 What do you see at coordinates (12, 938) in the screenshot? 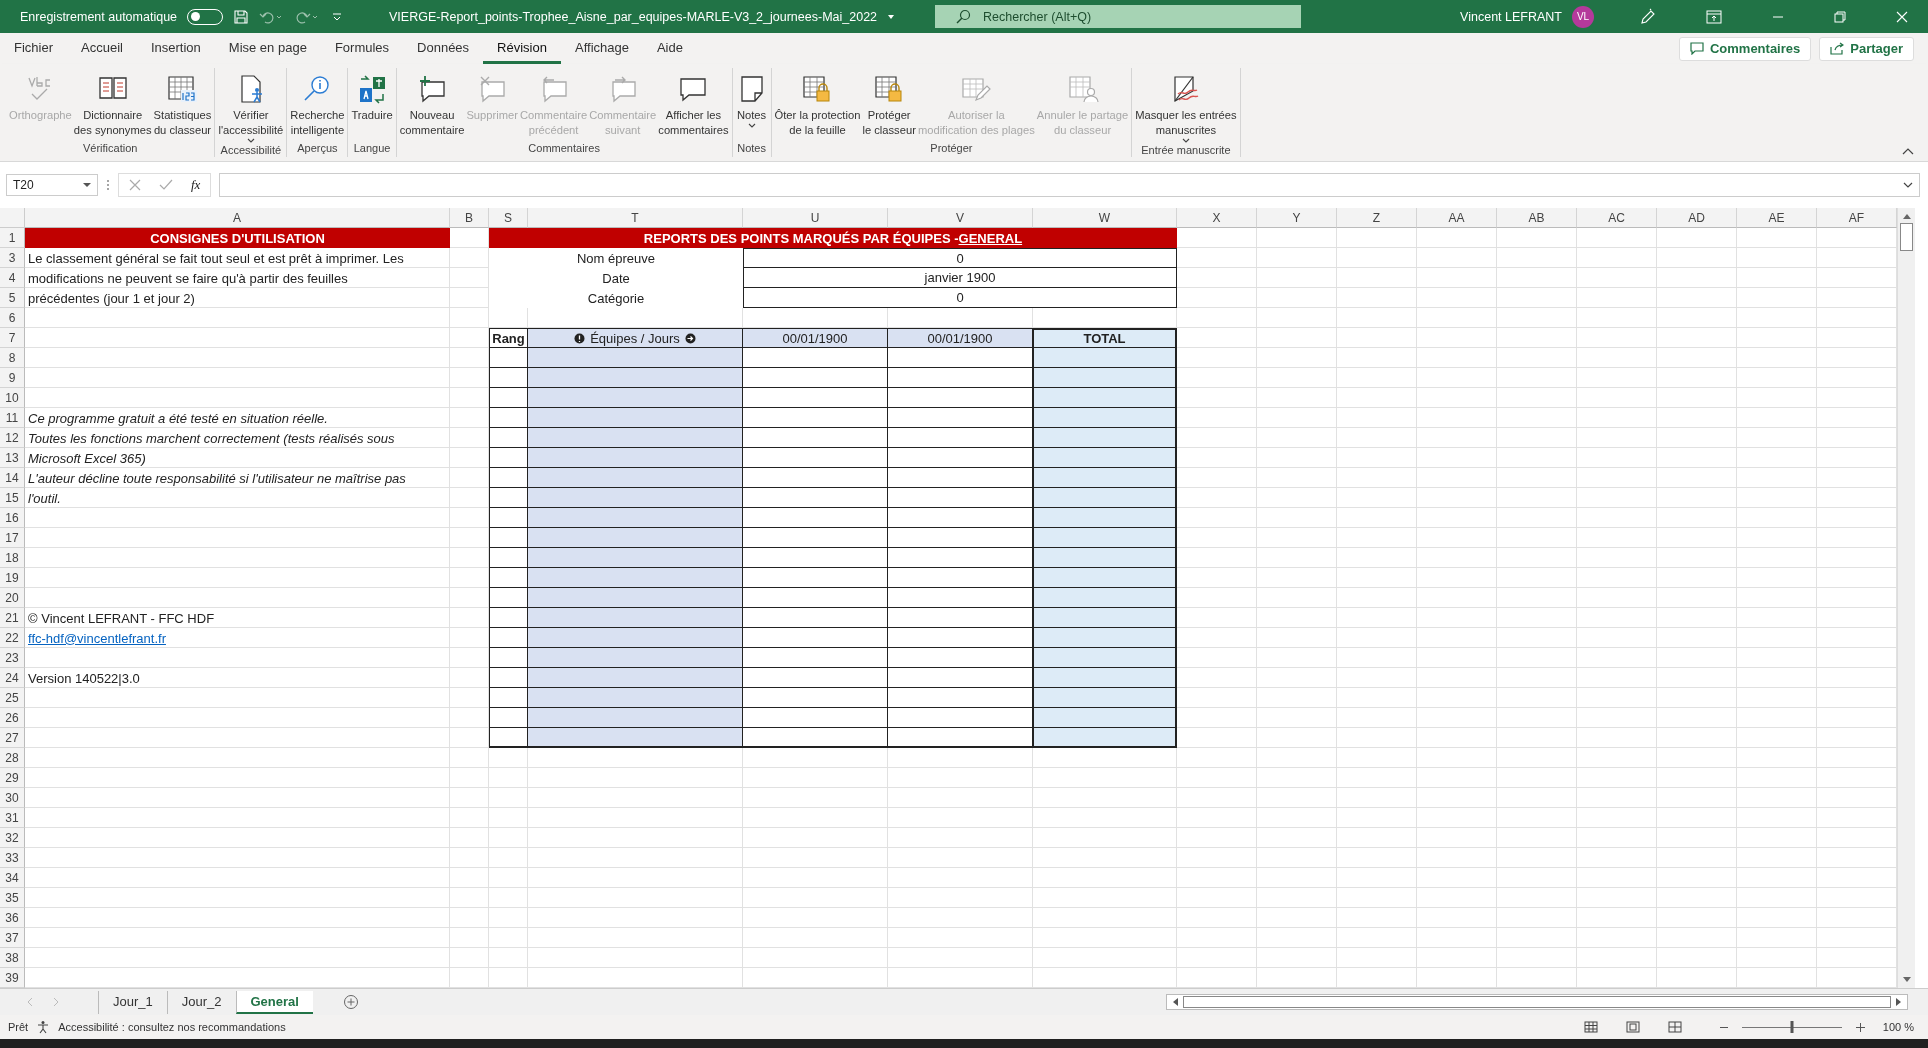
I see `row-header: 37` at bounding box center [12, 938].